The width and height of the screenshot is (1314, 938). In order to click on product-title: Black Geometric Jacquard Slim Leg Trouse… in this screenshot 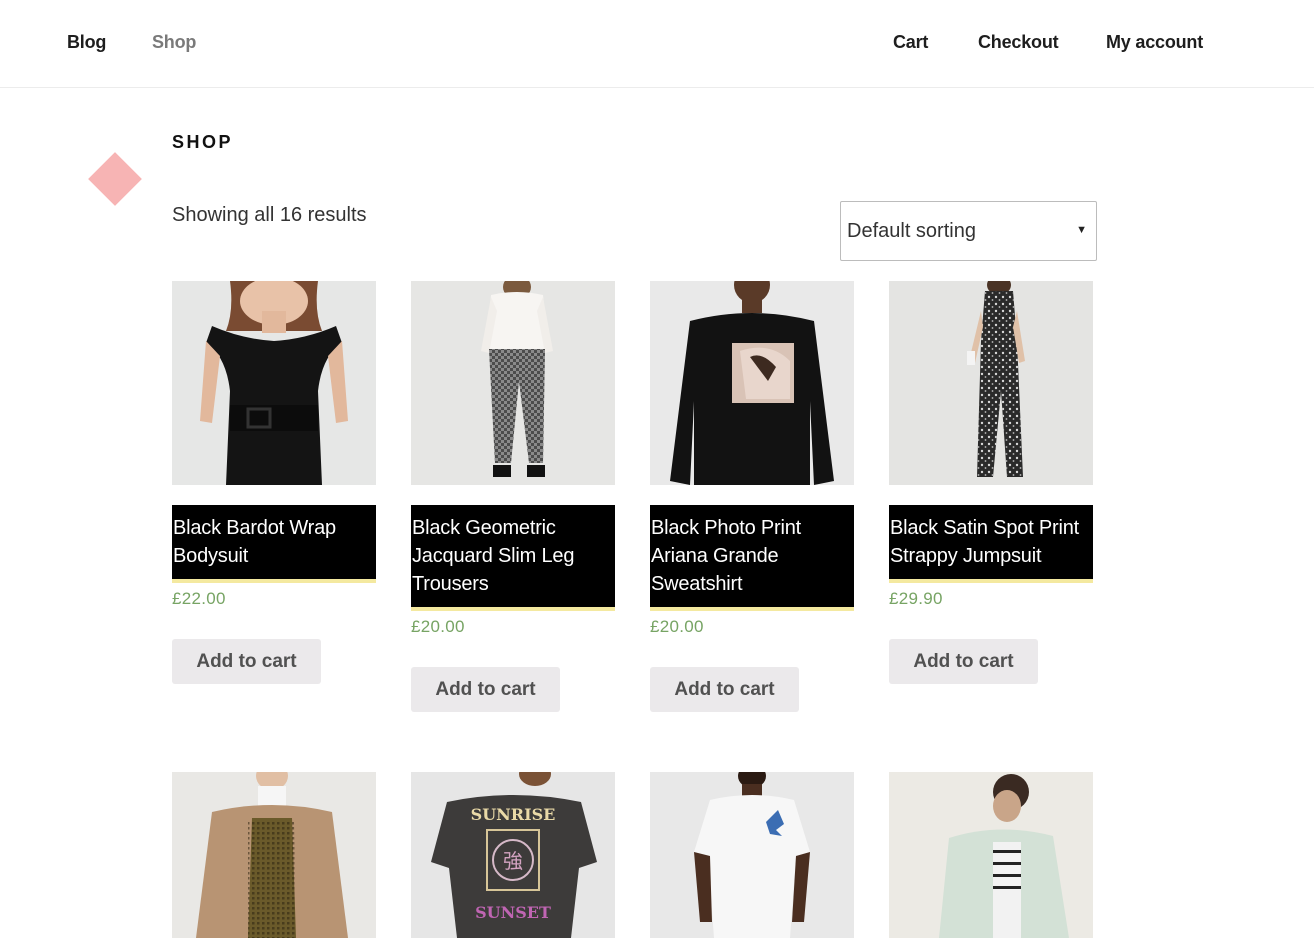, I will do `click(493, 556)`.